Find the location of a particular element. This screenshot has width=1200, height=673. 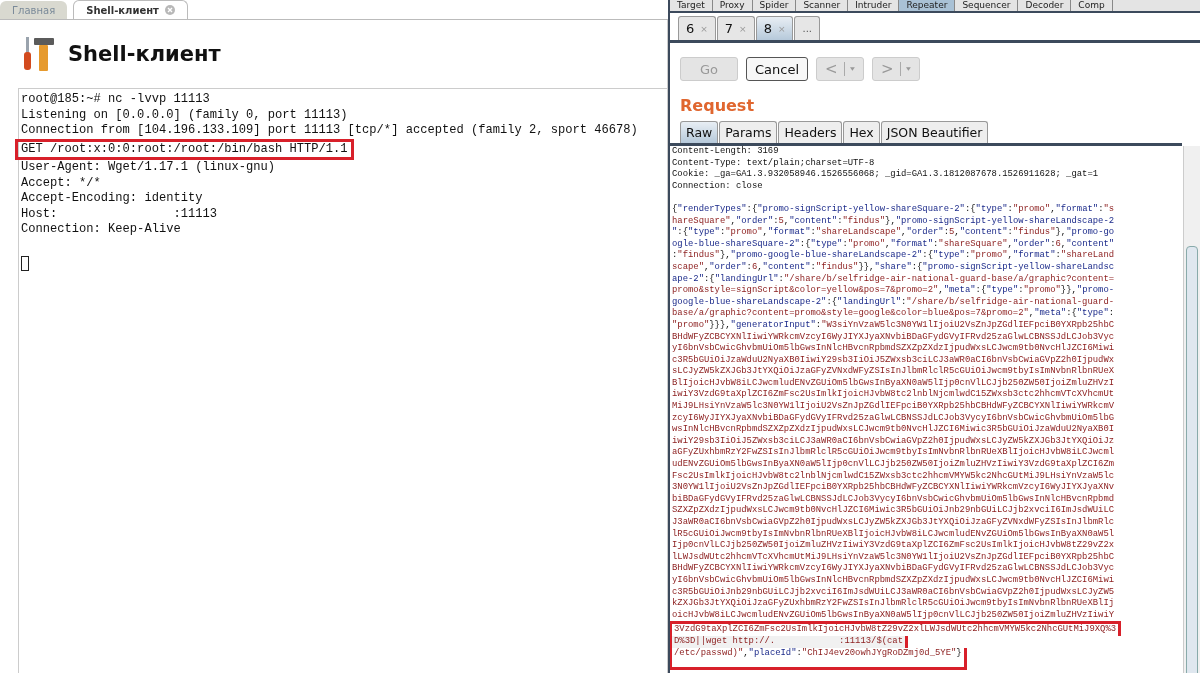

terminal-line: Accept: */* is located at coordinates (61, 183).